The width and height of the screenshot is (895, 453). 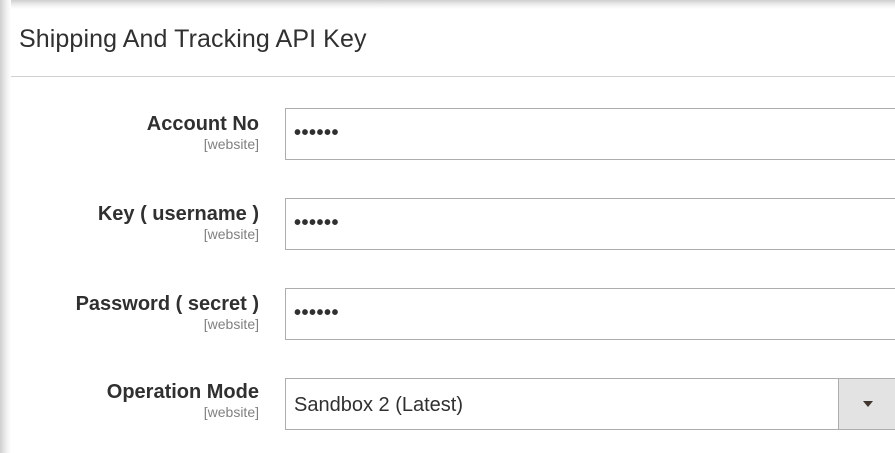 I want to click on password-label: Password ( secret ), so click(x=167, y=304).